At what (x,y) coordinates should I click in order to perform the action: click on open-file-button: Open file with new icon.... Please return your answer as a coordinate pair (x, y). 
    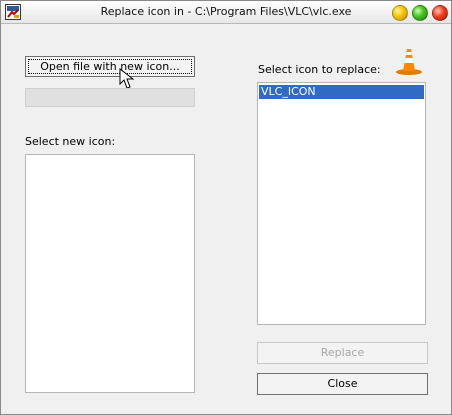
    Looking at the image, I should click on (110, 66).